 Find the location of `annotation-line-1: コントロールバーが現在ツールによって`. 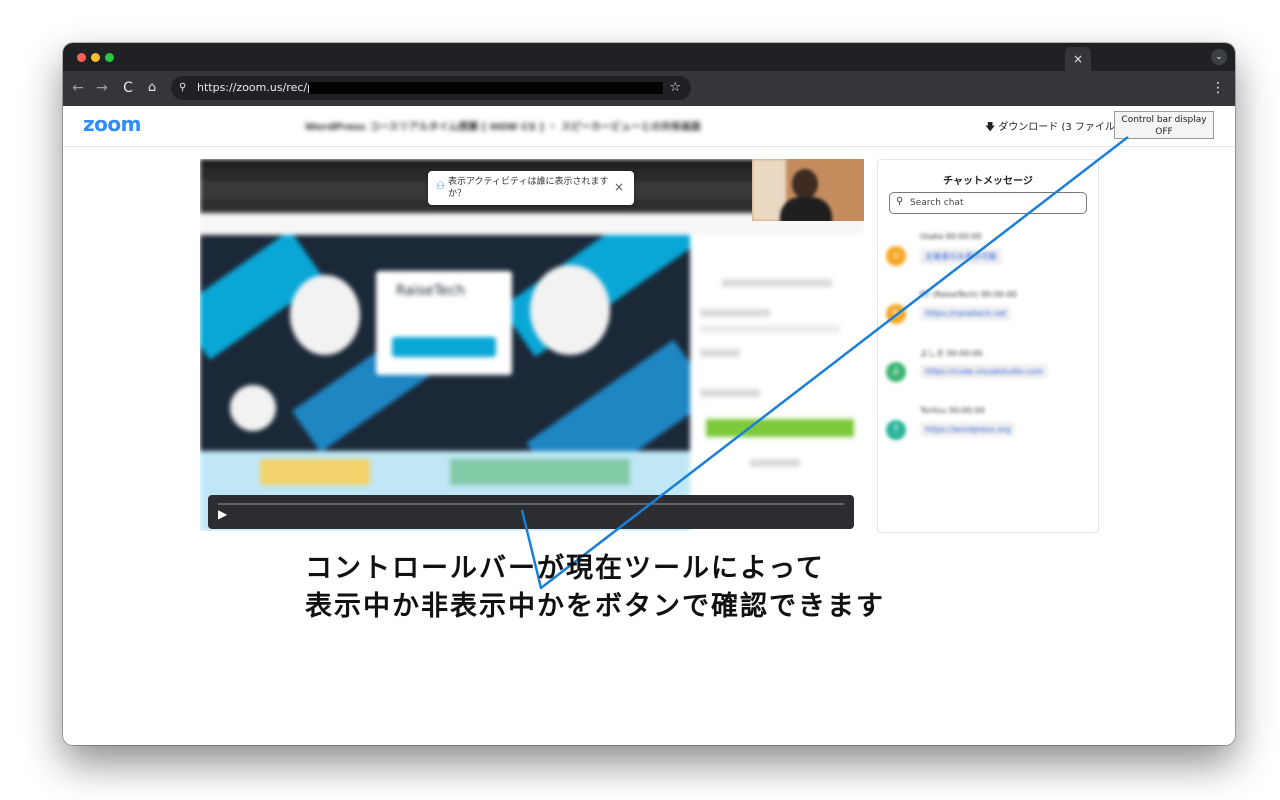

annotation-line-1: コントロールバーが現在ツールによって is located at coordinates (565, 568).